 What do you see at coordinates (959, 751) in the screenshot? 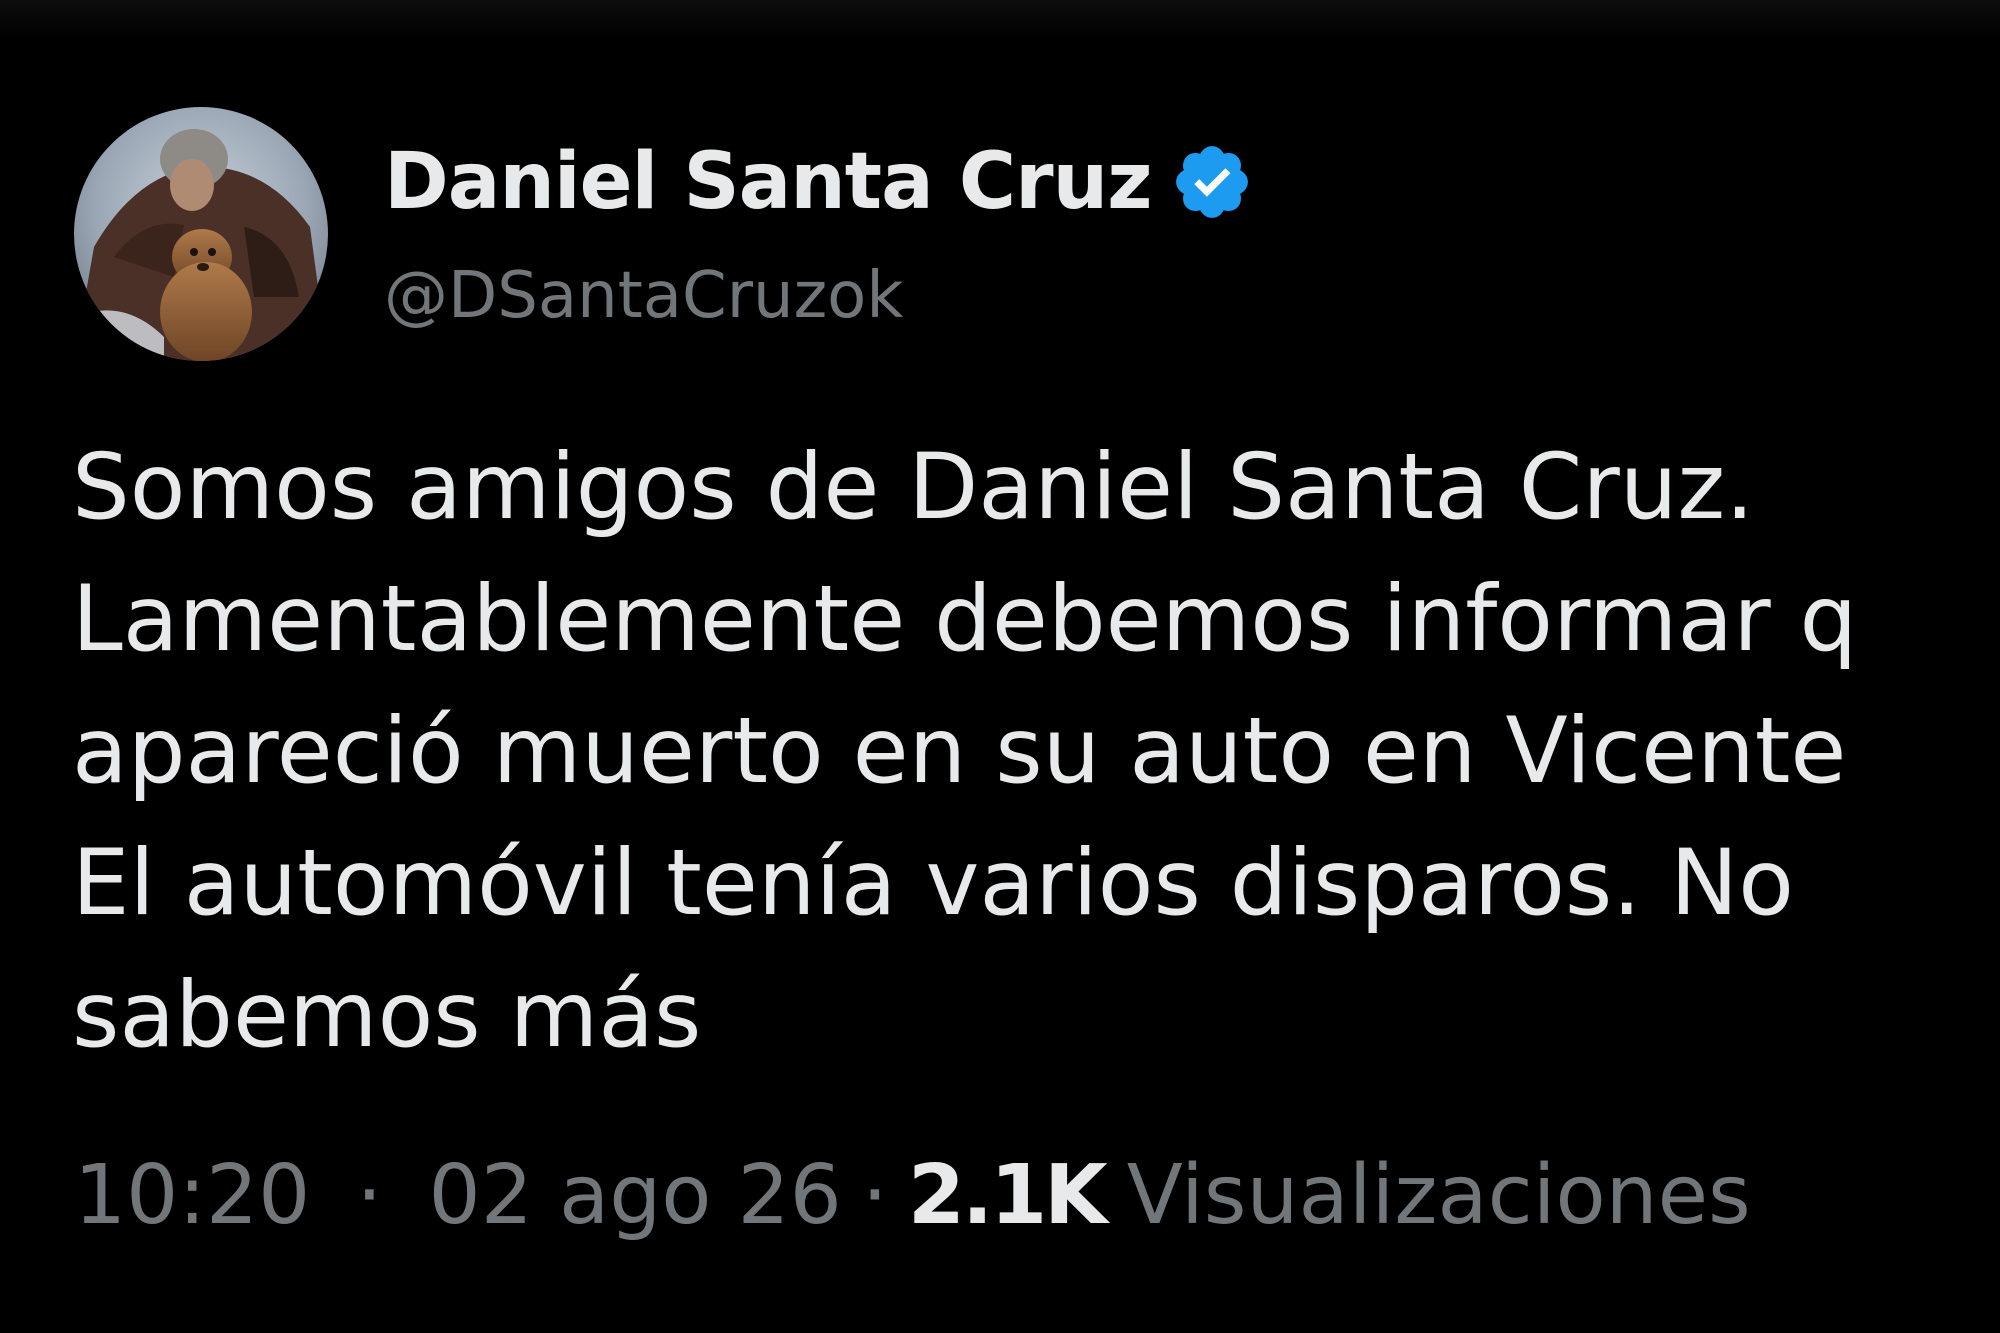
I see `tweet-text-line: apareció muerto en su auto en Vicente` at bounding box center [959, 751].